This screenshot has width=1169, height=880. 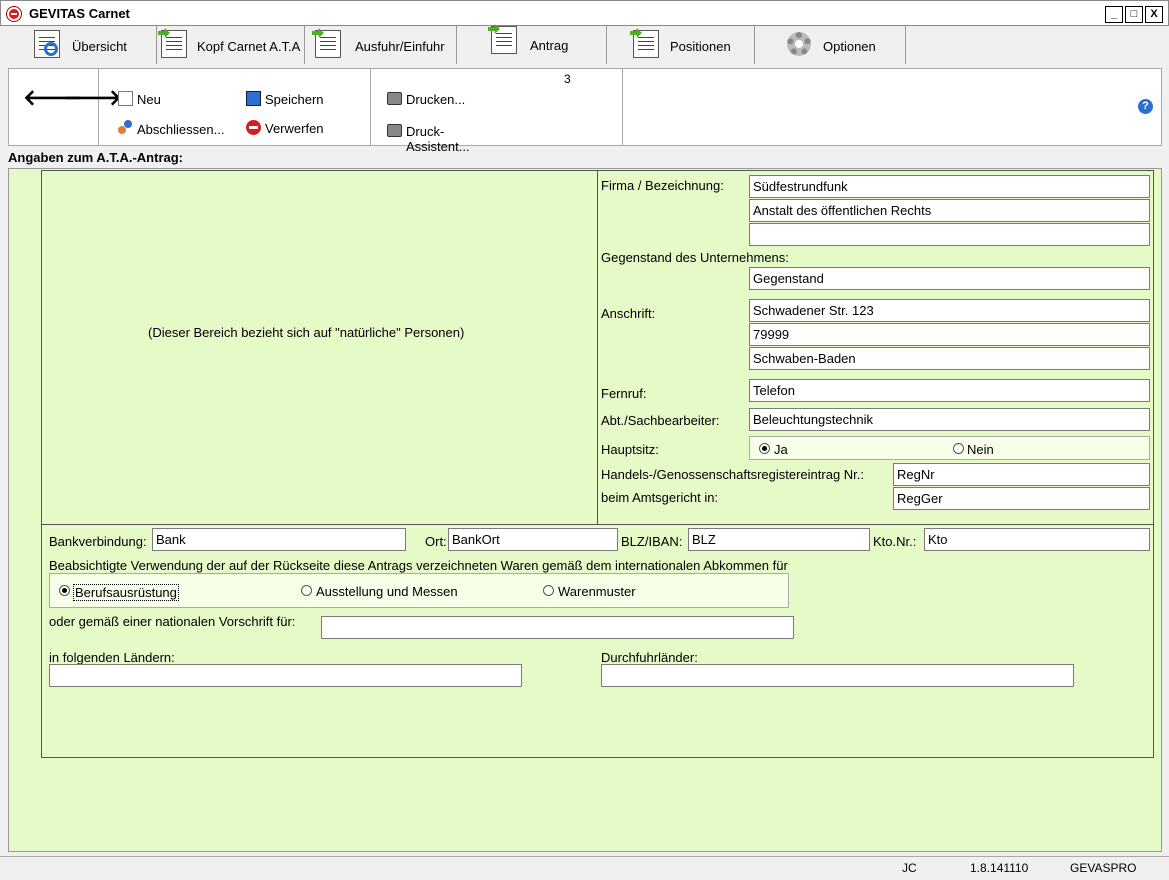 I want to click on tab-positionen: Positionen, so click(x=681, y=45).